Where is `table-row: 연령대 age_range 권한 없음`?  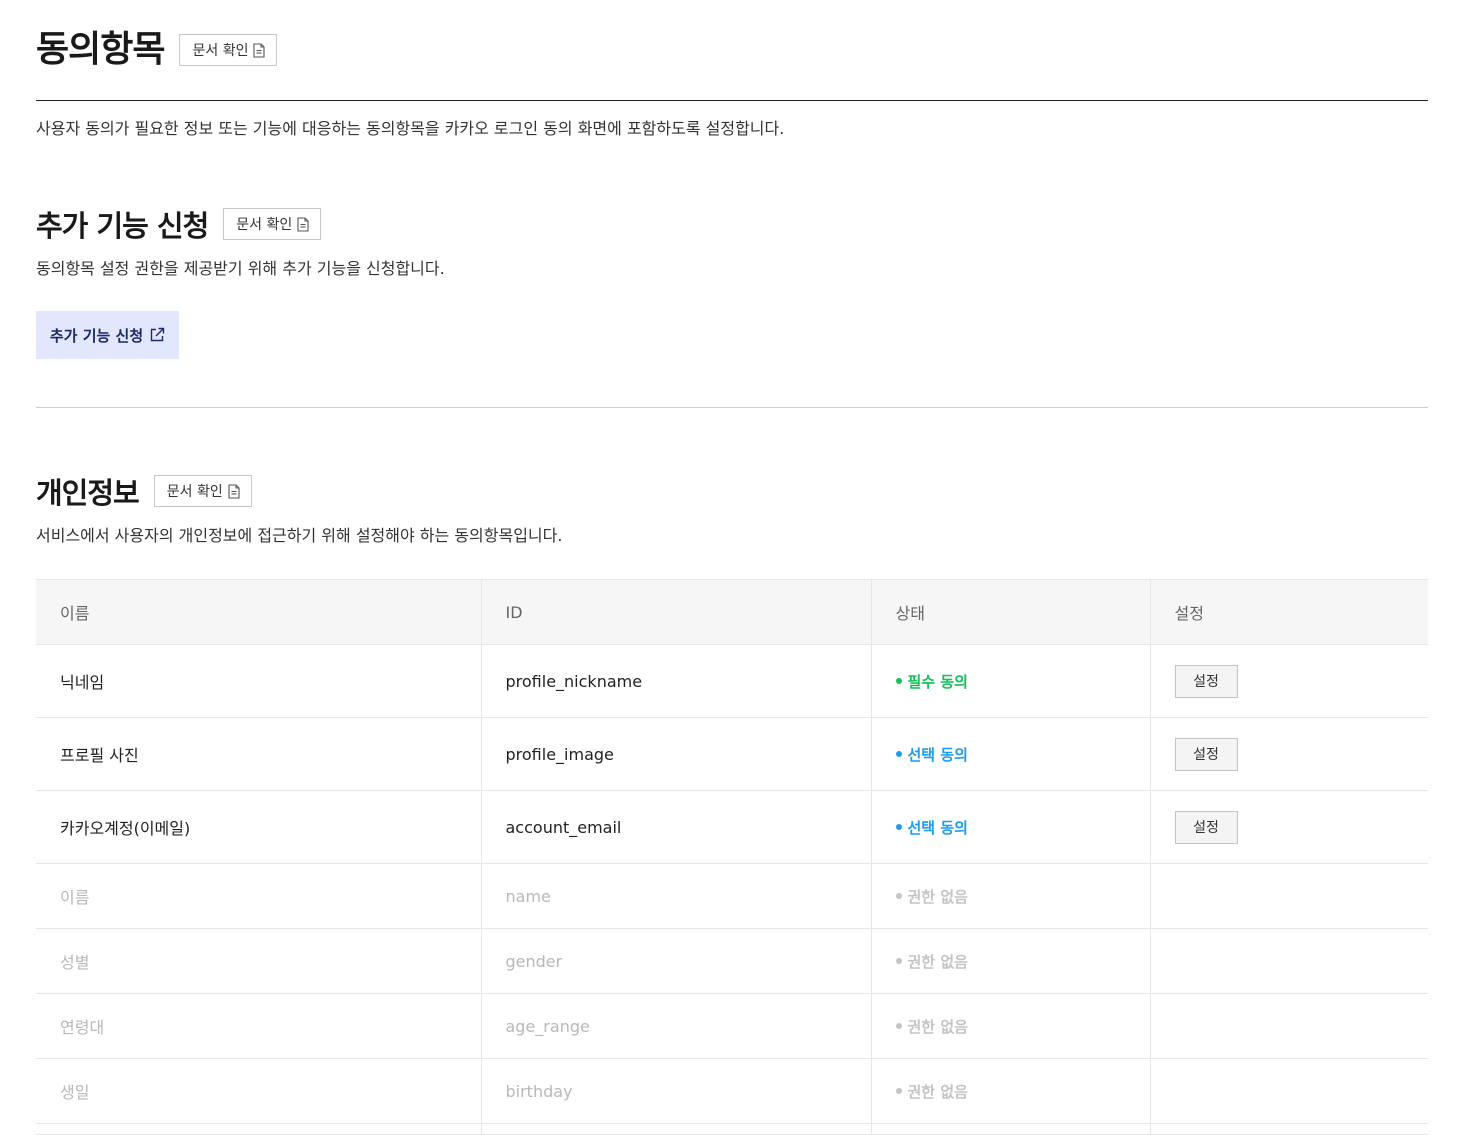 table-row: 연령대 age_range 권한 없음 is located at coordinates (732, 1026).